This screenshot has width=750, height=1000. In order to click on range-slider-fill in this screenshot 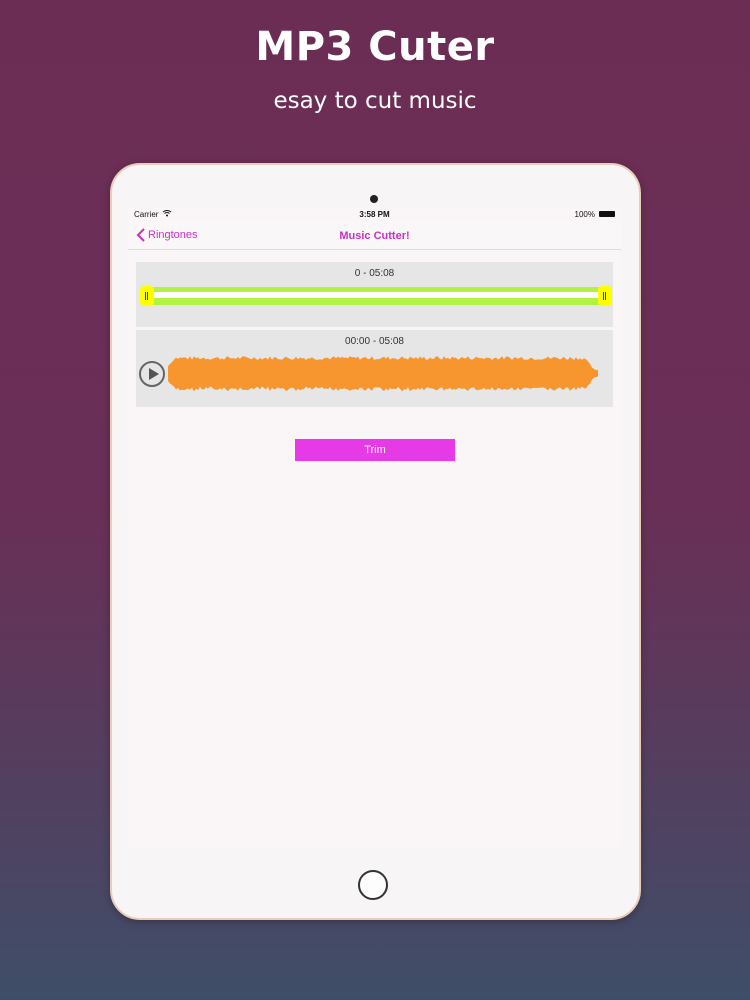, I will do `click(374, 295)`.